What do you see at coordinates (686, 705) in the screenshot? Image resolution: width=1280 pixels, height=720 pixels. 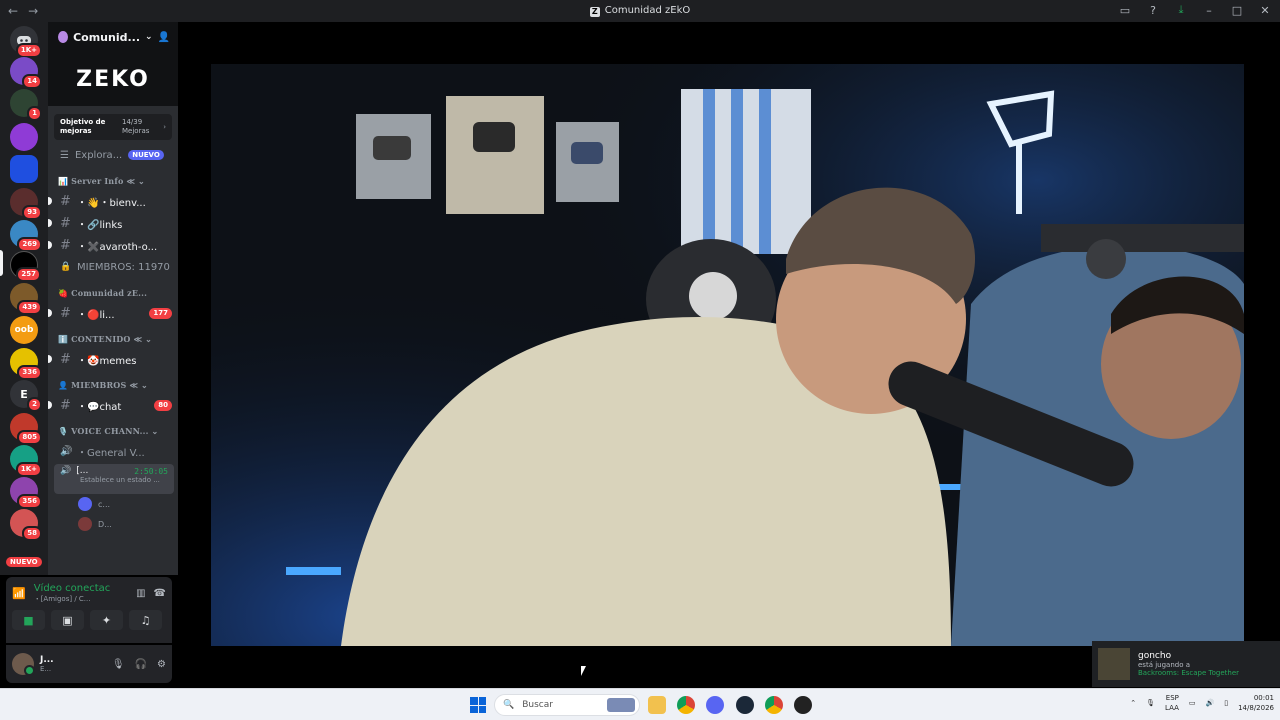 I see `chrome-icon` at bounding box center [686, 705].